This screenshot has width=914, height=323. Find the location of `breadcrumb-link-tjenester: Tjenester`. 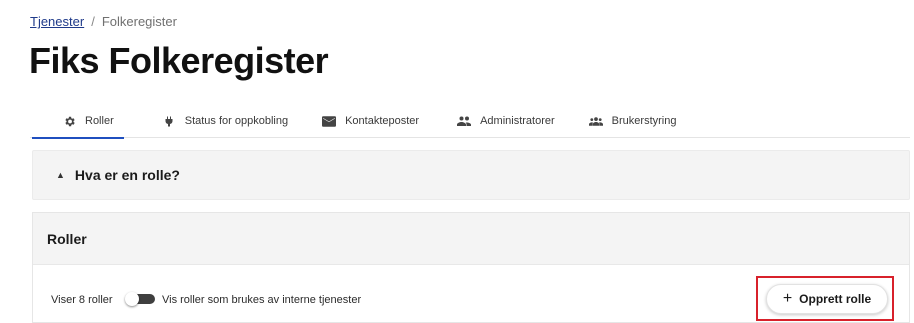

breadcrumb-link-tjenester: Tjenester is located at coordinates (57, 21).